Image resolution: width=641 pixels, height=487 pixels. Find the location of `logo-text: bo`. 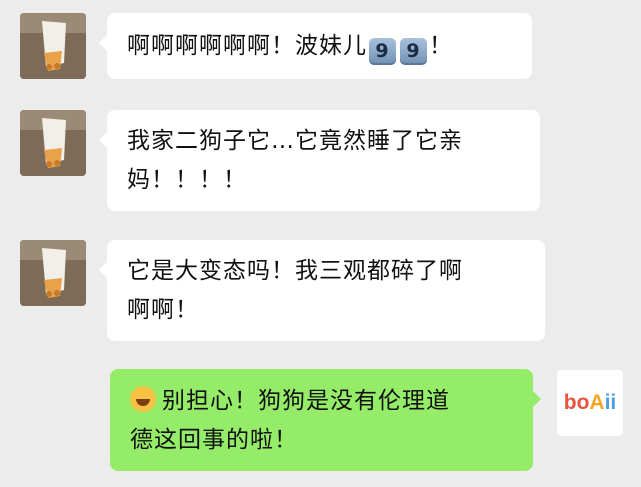

logo-text: bo is located at coordinates (576, 402).